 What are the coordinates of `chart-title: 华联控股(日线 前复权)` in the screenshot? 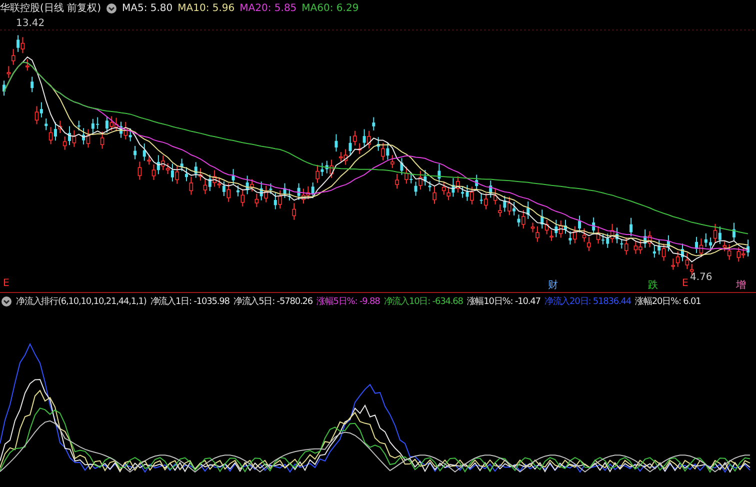 It's located at (50, 8).